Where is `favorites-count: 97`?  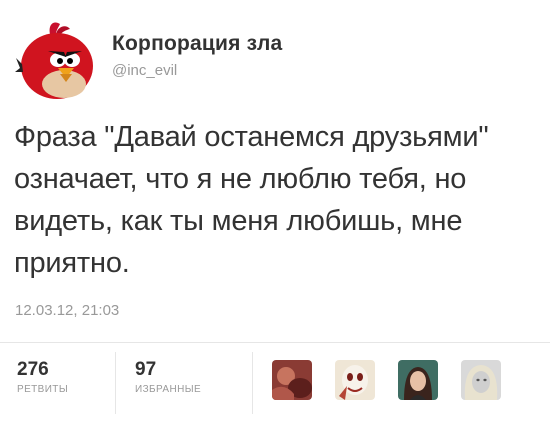
favorites-count: 97 is located at coordinates (146, 369).